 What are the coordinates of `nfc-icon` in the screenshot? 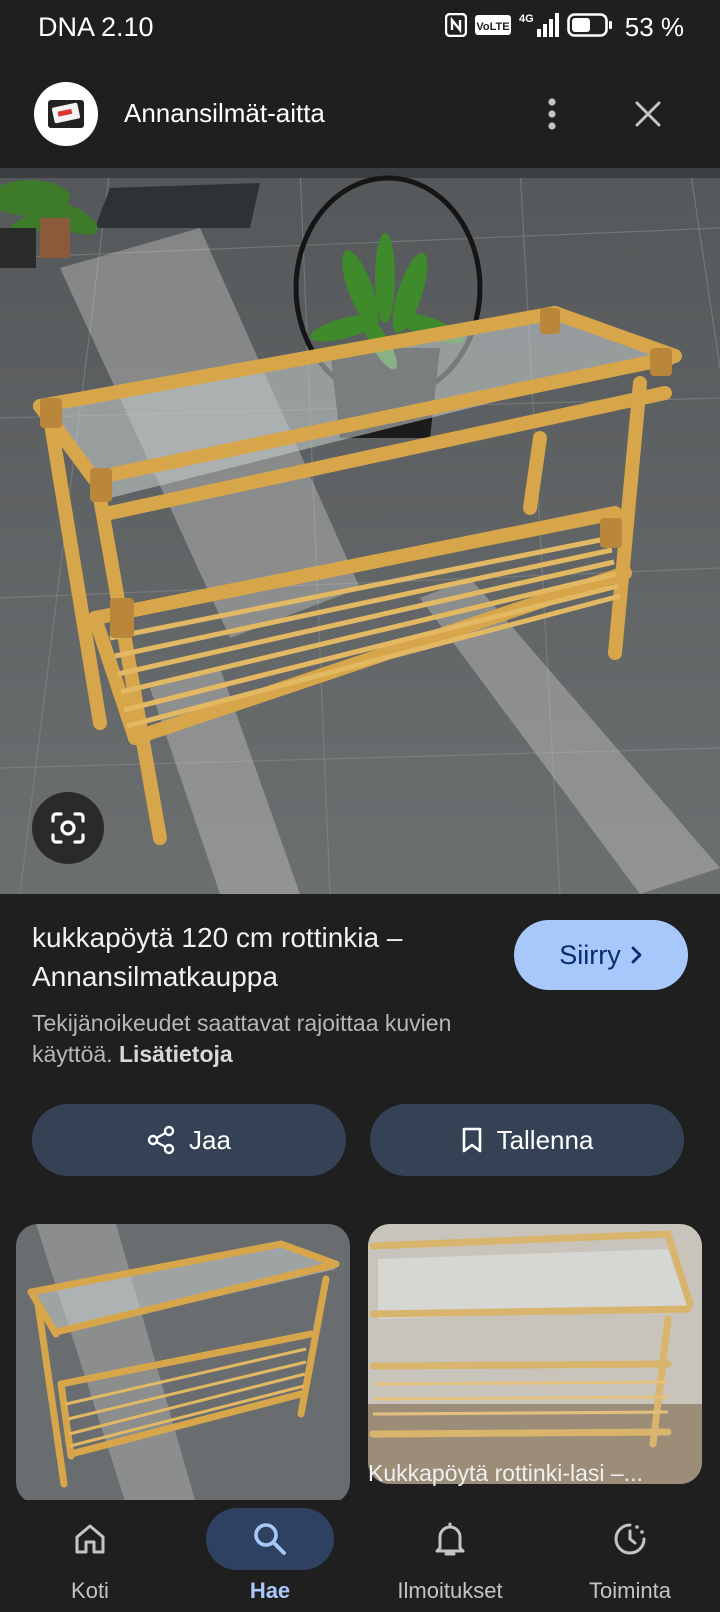 It's located at (455, 27).